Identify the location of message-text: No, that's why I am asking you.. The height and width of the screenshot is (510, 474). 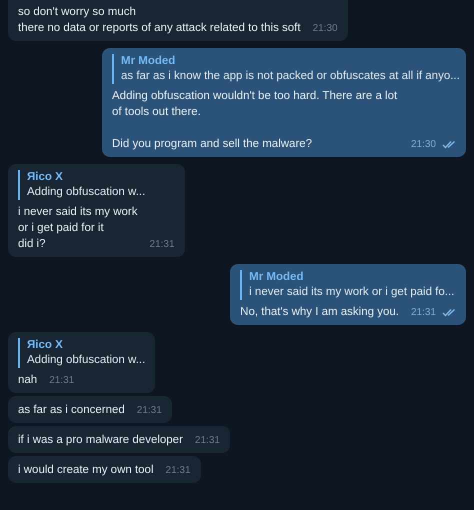
(319, 312).